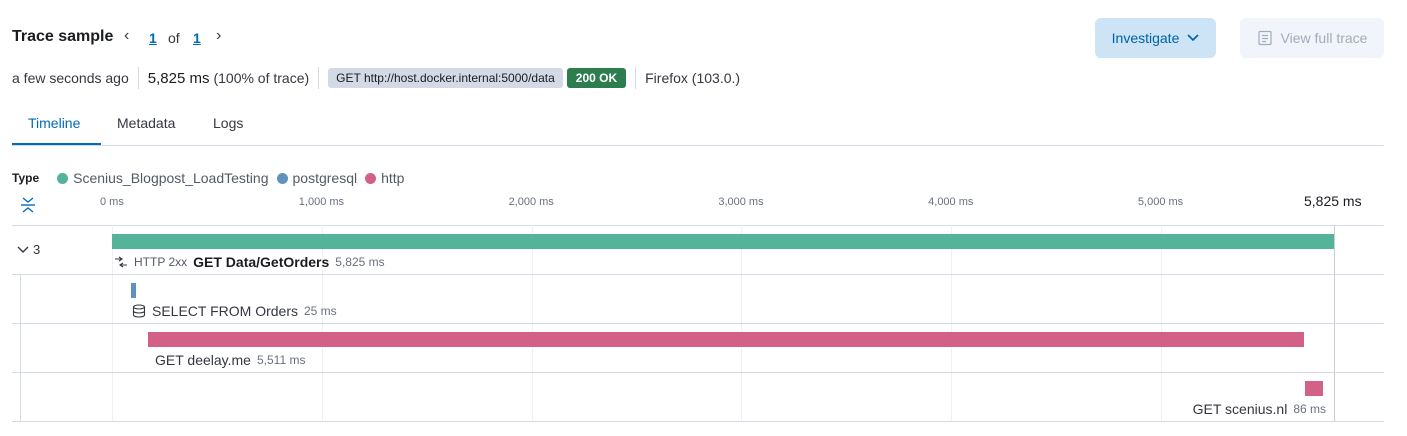 The image size is (1407, 436). I want to click on investigate-button: Investigate, so click(1155, 38).